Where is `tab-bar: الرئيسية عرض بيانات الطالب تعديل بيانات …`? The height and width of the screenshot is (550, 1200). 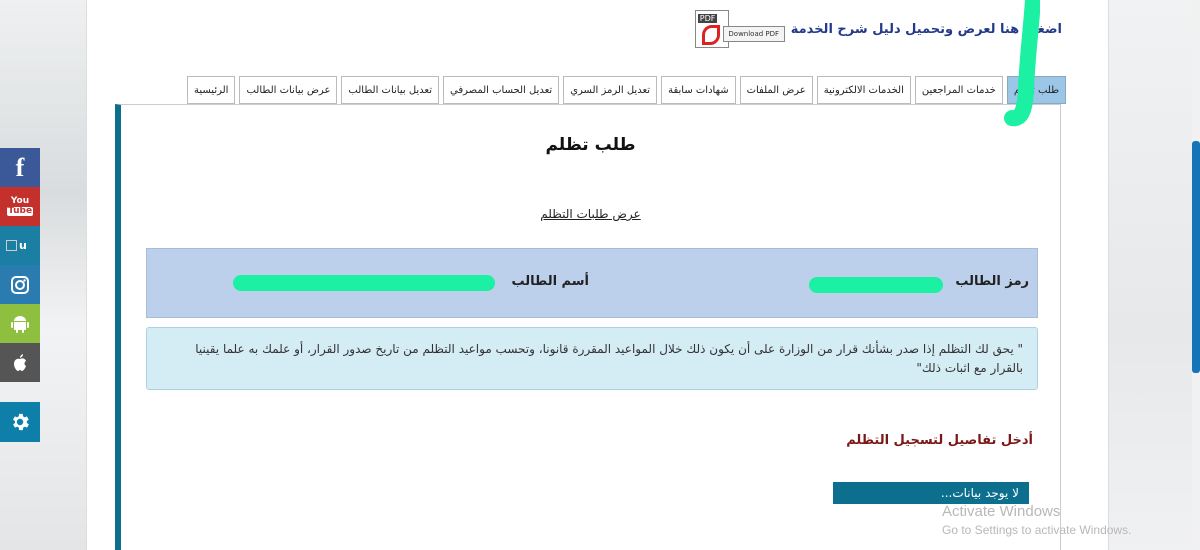 tab-bar: الرئيسية عرض بيانات الطالب تعديل بيانات … is located at coordinates (627, 90).